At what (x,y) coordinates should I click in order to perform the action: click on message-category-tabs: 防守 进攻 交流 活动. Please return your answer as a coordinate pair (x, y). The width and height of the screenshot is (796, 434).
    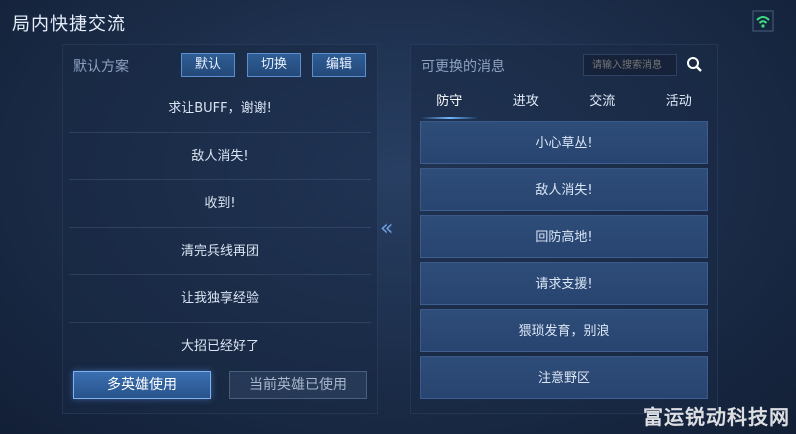
    Looking at the image, I should click on (564, 104).